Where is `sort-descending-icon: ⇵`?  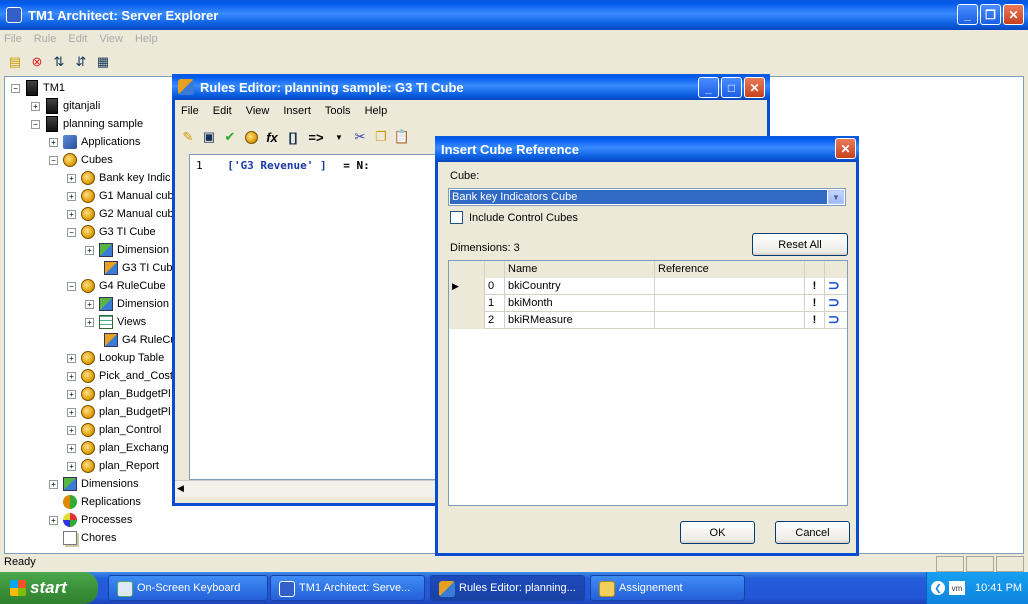
sort-descending-icon: ⇵ is located at coordinates (81, 62).